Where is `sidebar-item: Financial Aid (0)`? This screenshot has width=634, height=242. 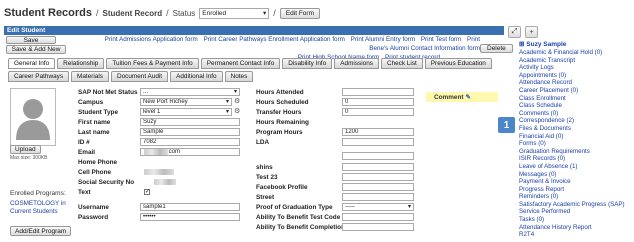
sidebar-item: Financial Aid (0) is located at coordinates (576, 137).